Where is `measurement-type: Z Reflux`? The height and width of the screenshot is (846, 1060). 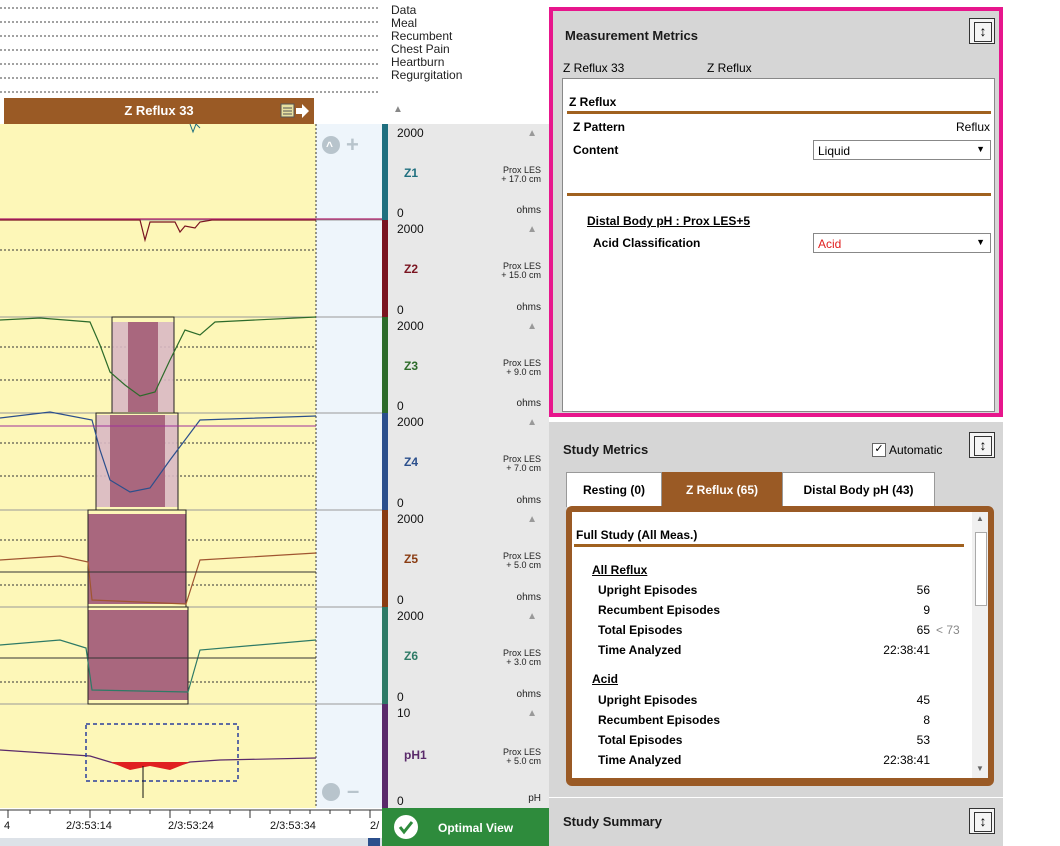
measurement-type: Z Reflux is located at coordinates (729, 68).